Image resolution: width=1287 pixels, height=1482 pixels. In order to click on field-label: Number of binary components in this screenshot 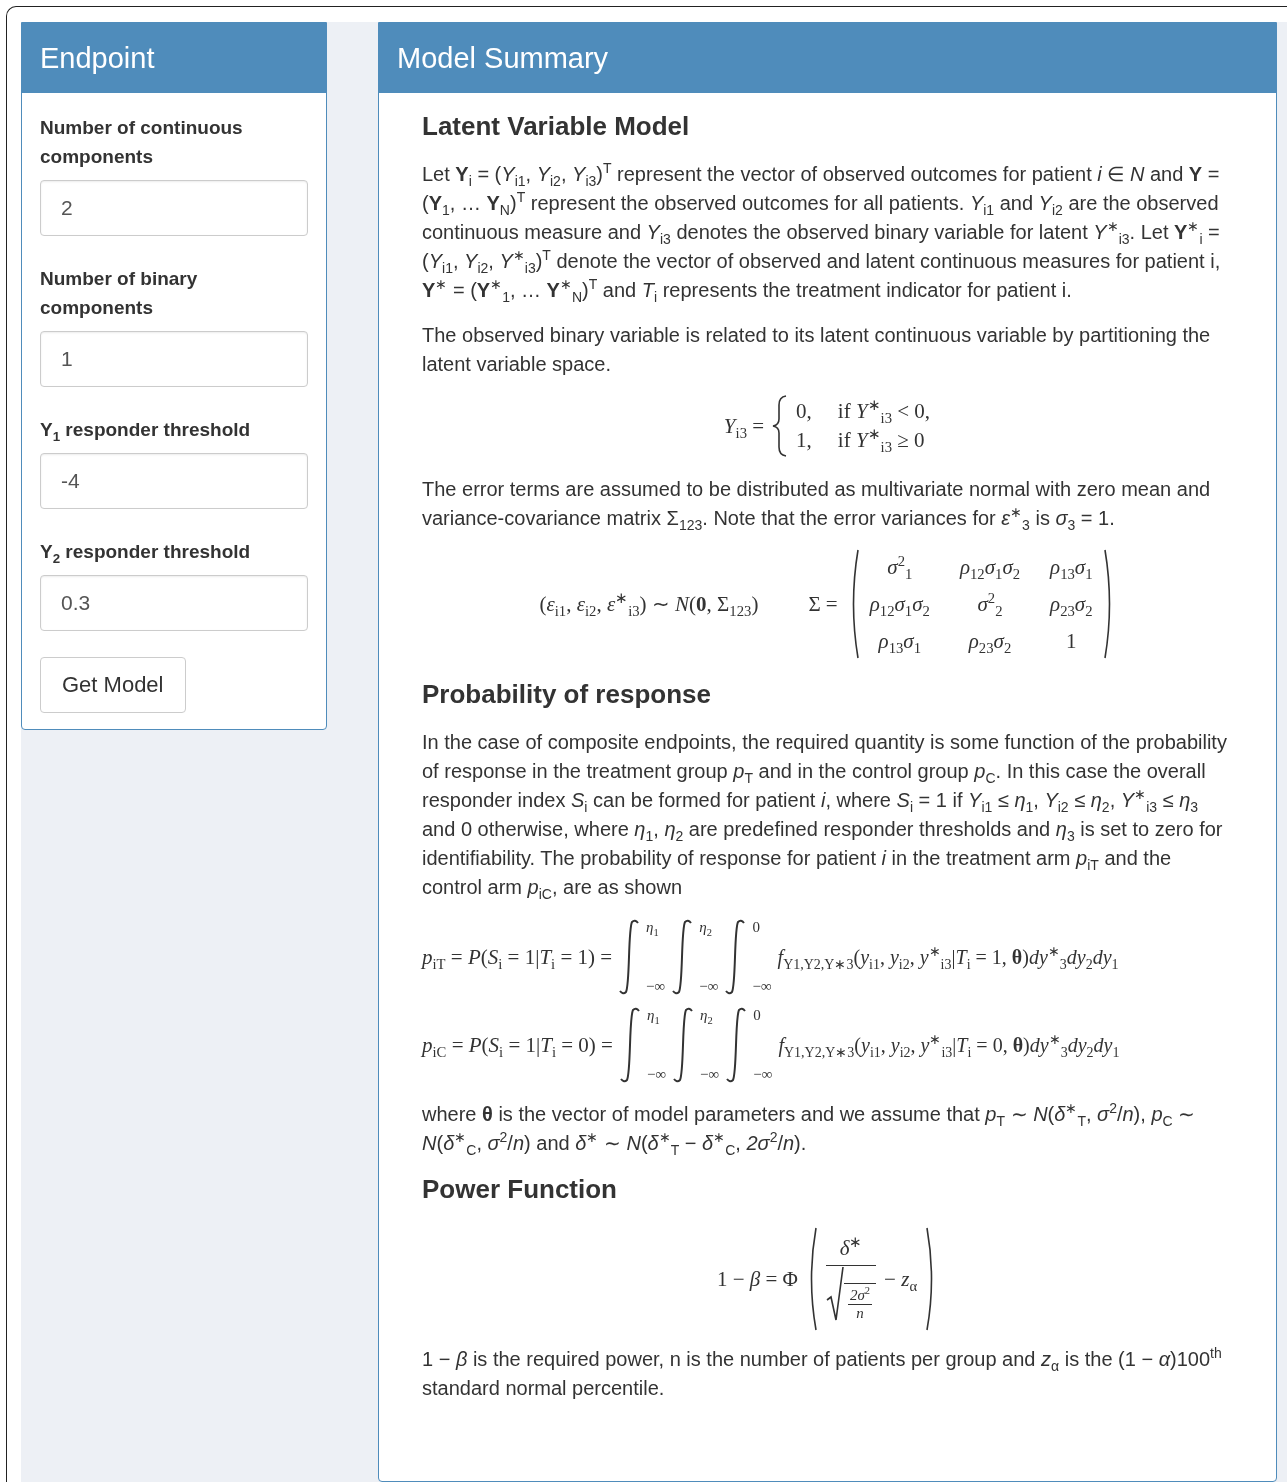, I will do `click(119, 293)`.